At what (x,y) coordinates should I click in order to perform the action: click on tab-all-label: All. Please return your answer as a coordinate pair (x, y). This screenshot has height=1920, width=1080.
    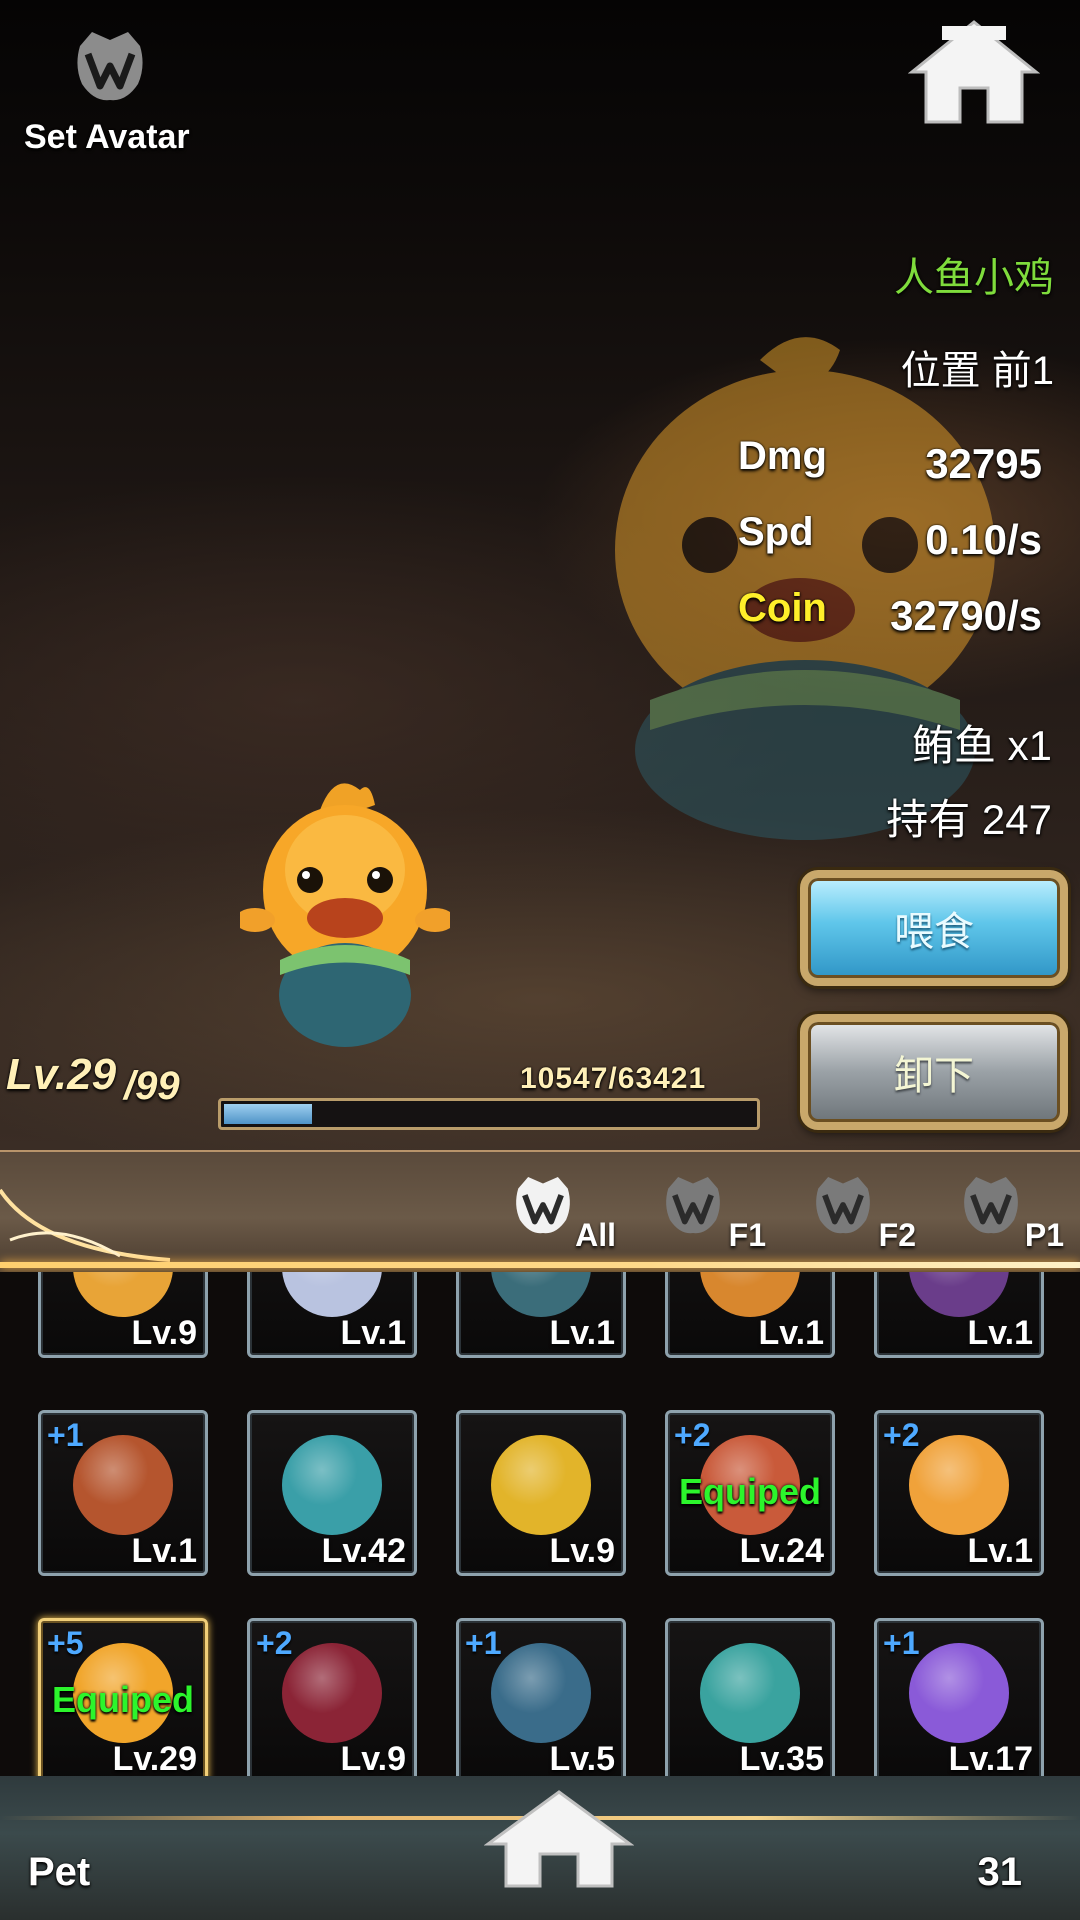
    Looking at the image, I should click on (595, 1235).